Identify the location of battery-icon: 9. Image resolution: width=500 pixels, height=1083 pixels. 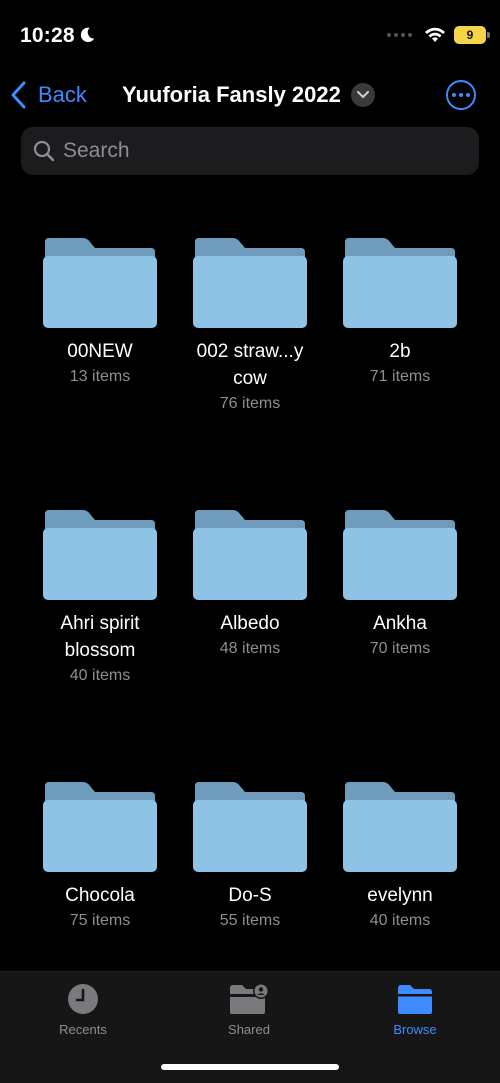
(472, 35).